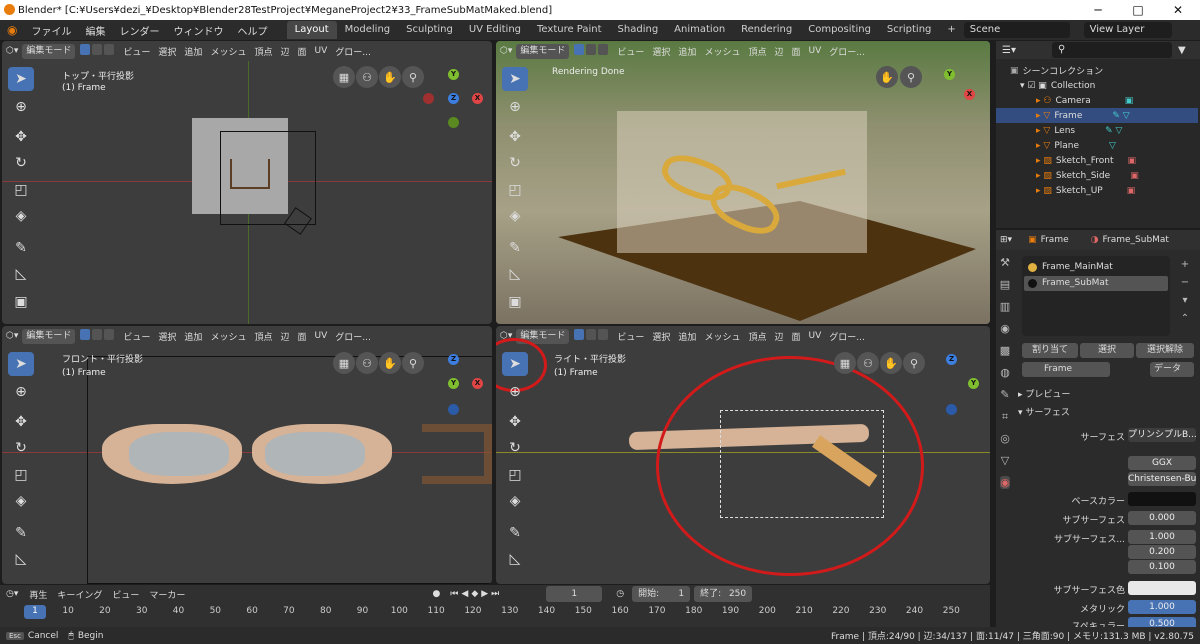 The width and height of the screenshot is (1200, 644). Describe the element at coordinates (12, 51) in the screenshot. I see `editor-type-icon: ⬡▾` at that location.